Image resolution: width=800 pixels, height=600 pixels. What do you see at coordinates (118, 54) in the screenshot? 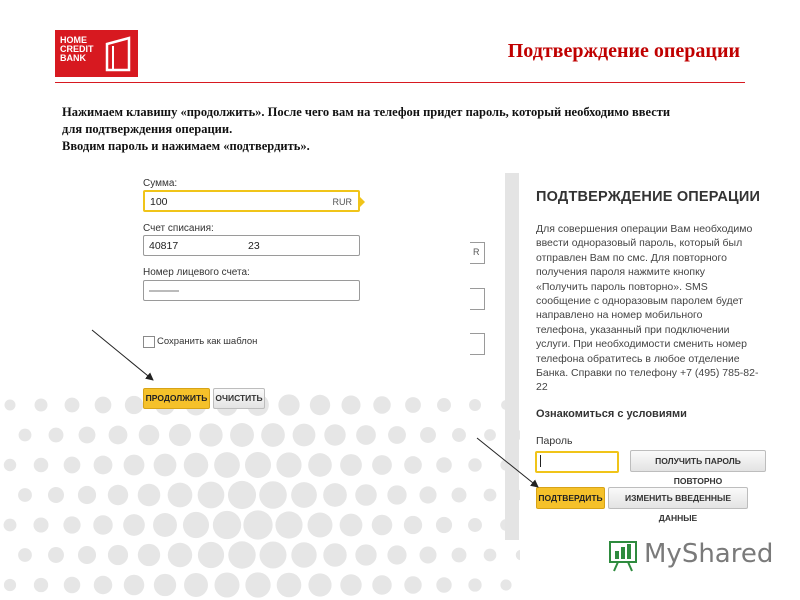
I see `logo-house-icon` at bounding box center [118, 54].